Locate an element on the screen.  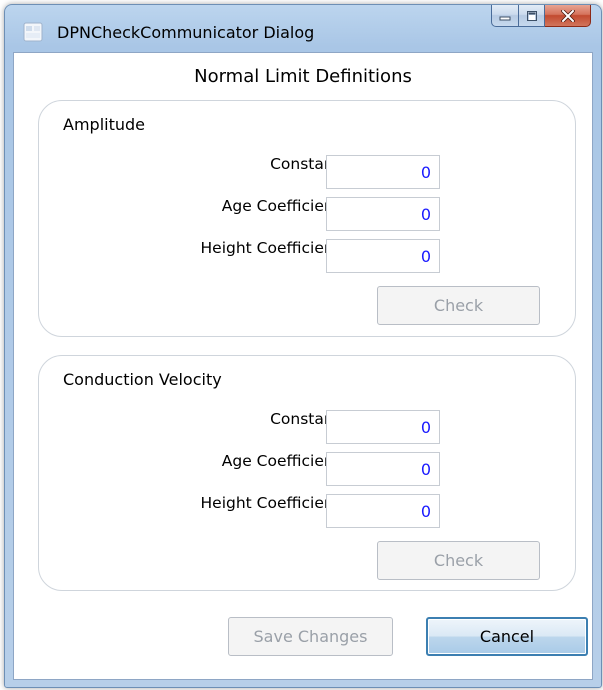
minimize-icon is located at coordinates (505, 15).